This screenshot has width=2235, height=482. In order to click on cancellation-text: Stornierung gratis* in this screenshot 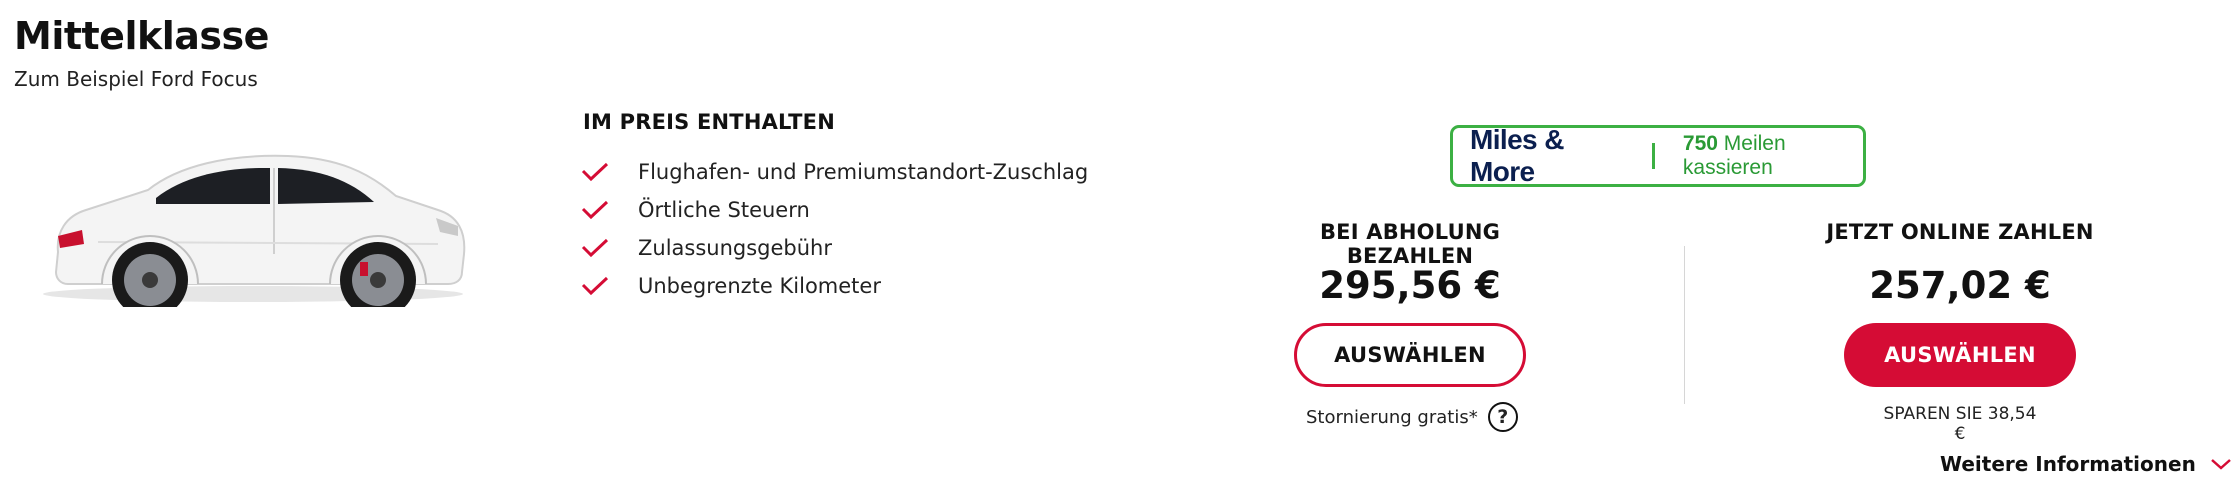, I will do `click(1392, 417)`.